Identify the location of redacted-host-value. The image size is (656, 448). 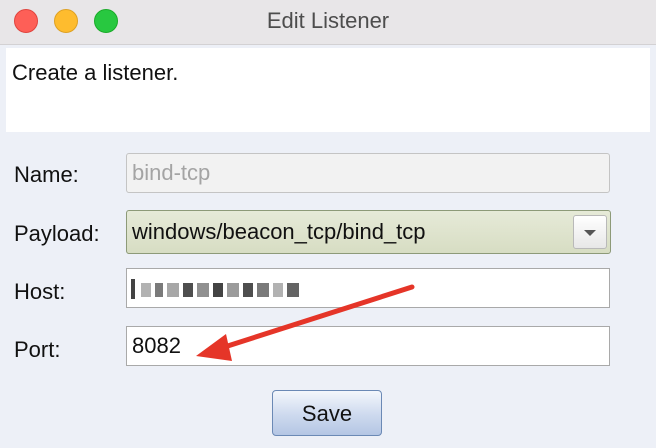
(237, 288).